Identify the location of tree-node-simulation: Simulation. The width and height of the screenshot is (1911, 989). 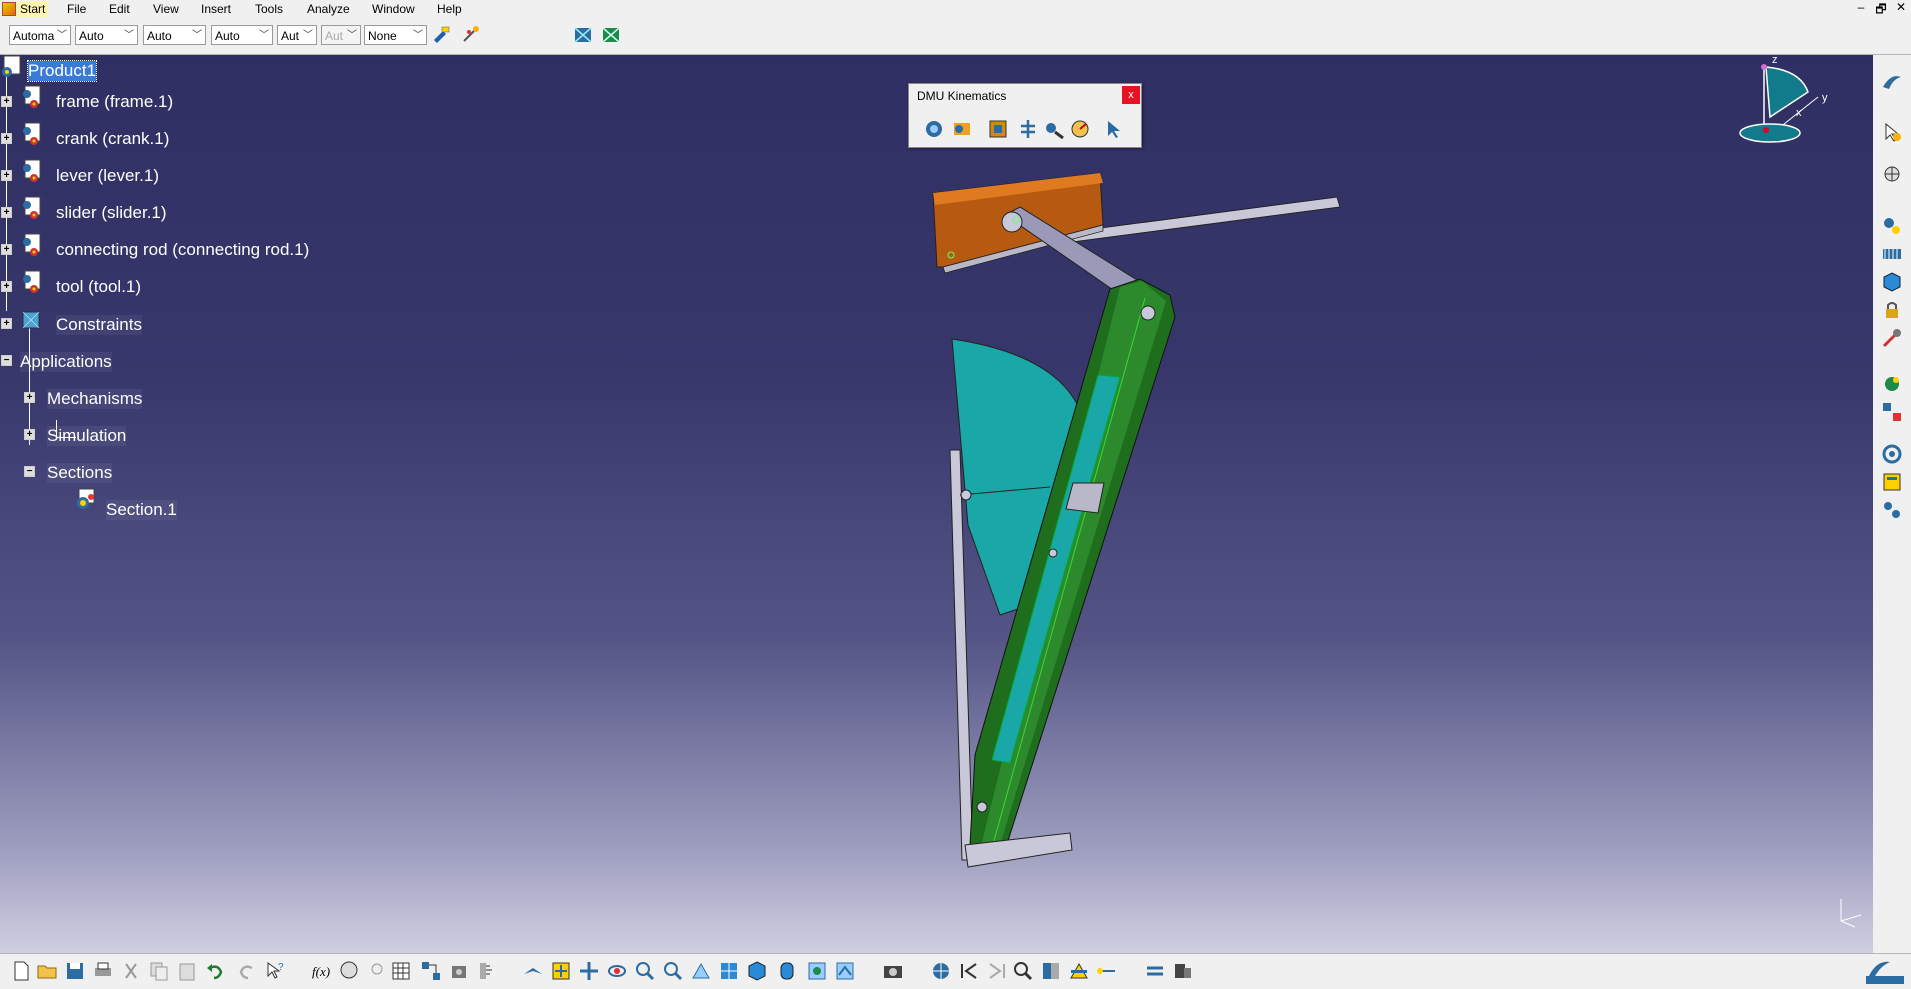
(87, 436).